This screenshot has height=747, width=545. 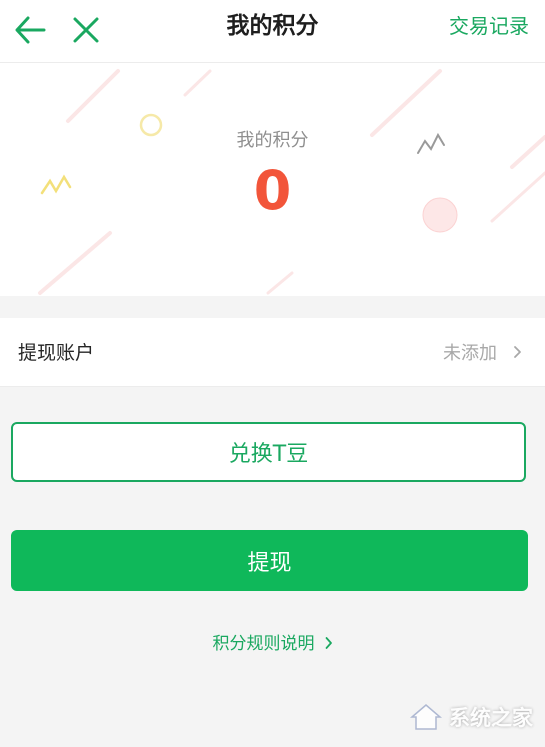 What do you see at coordinates (269, 560) in the screenshot?
I see `withdraw-button: 提现` at bounding box center [269, 560].